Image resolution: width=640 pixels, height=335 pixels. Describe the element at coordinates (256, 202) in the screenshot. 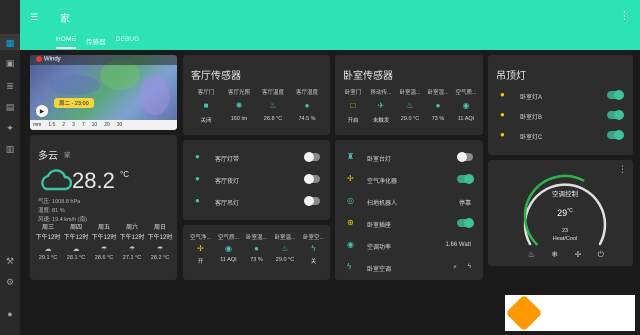

I see `living-ceiling-light: ● 客厅吊灯` at that location.